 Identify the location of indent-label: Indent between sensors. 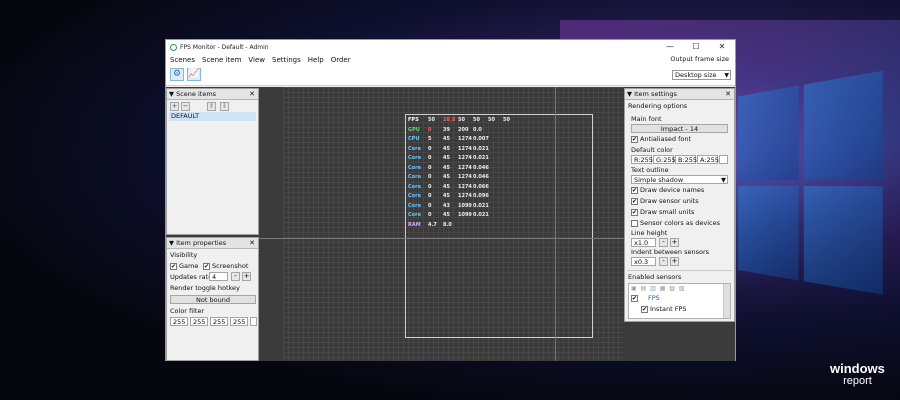
(670, 252).